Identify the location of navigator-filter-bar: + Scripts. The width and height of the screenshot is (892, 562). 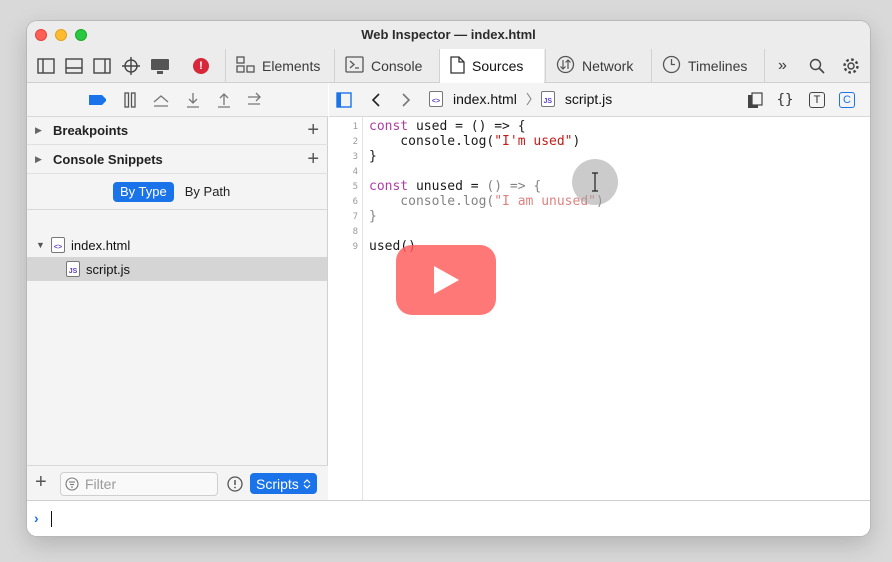
(177, 482).